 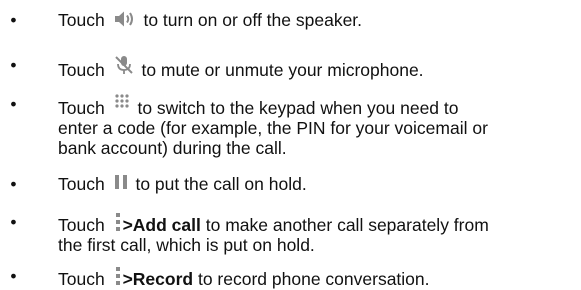 I want to click on item-description: to mute or unmute your microphone., so click(x=282, y=70).